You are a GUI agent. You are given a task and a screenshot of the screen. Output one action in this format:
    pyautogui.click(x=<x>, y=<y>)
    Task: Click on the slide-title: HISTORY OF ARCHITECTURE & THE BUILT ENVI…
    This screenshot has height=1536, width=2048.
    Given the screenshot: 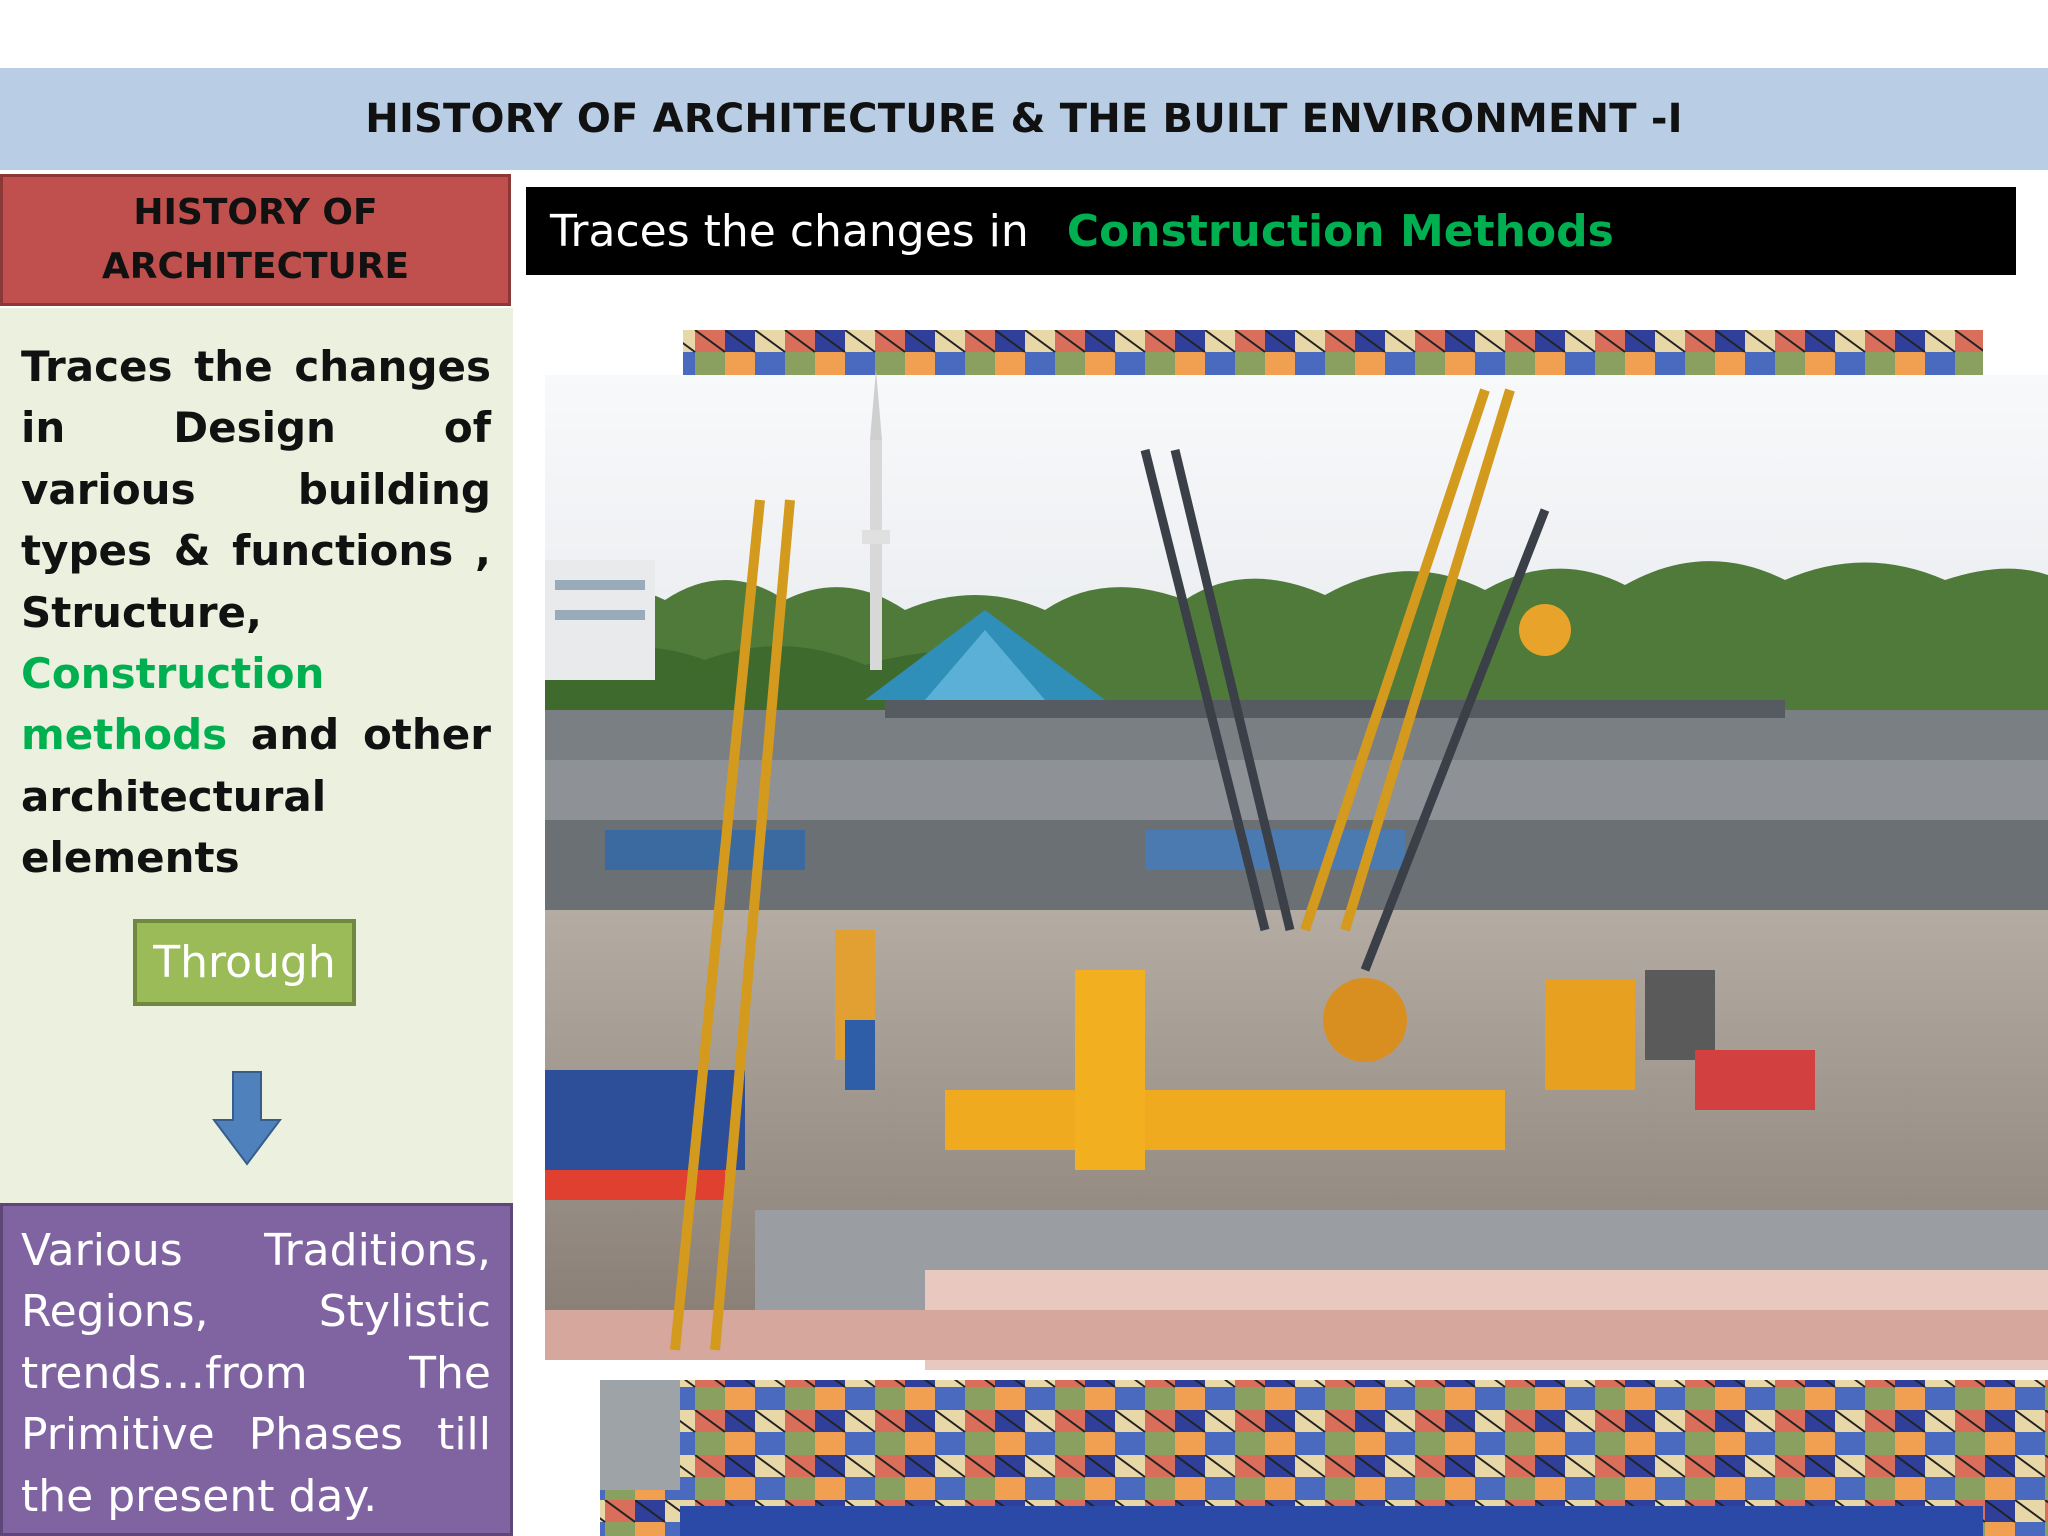 What is the action you would take?
    pyautogui.click(x=1024, y=119)
    